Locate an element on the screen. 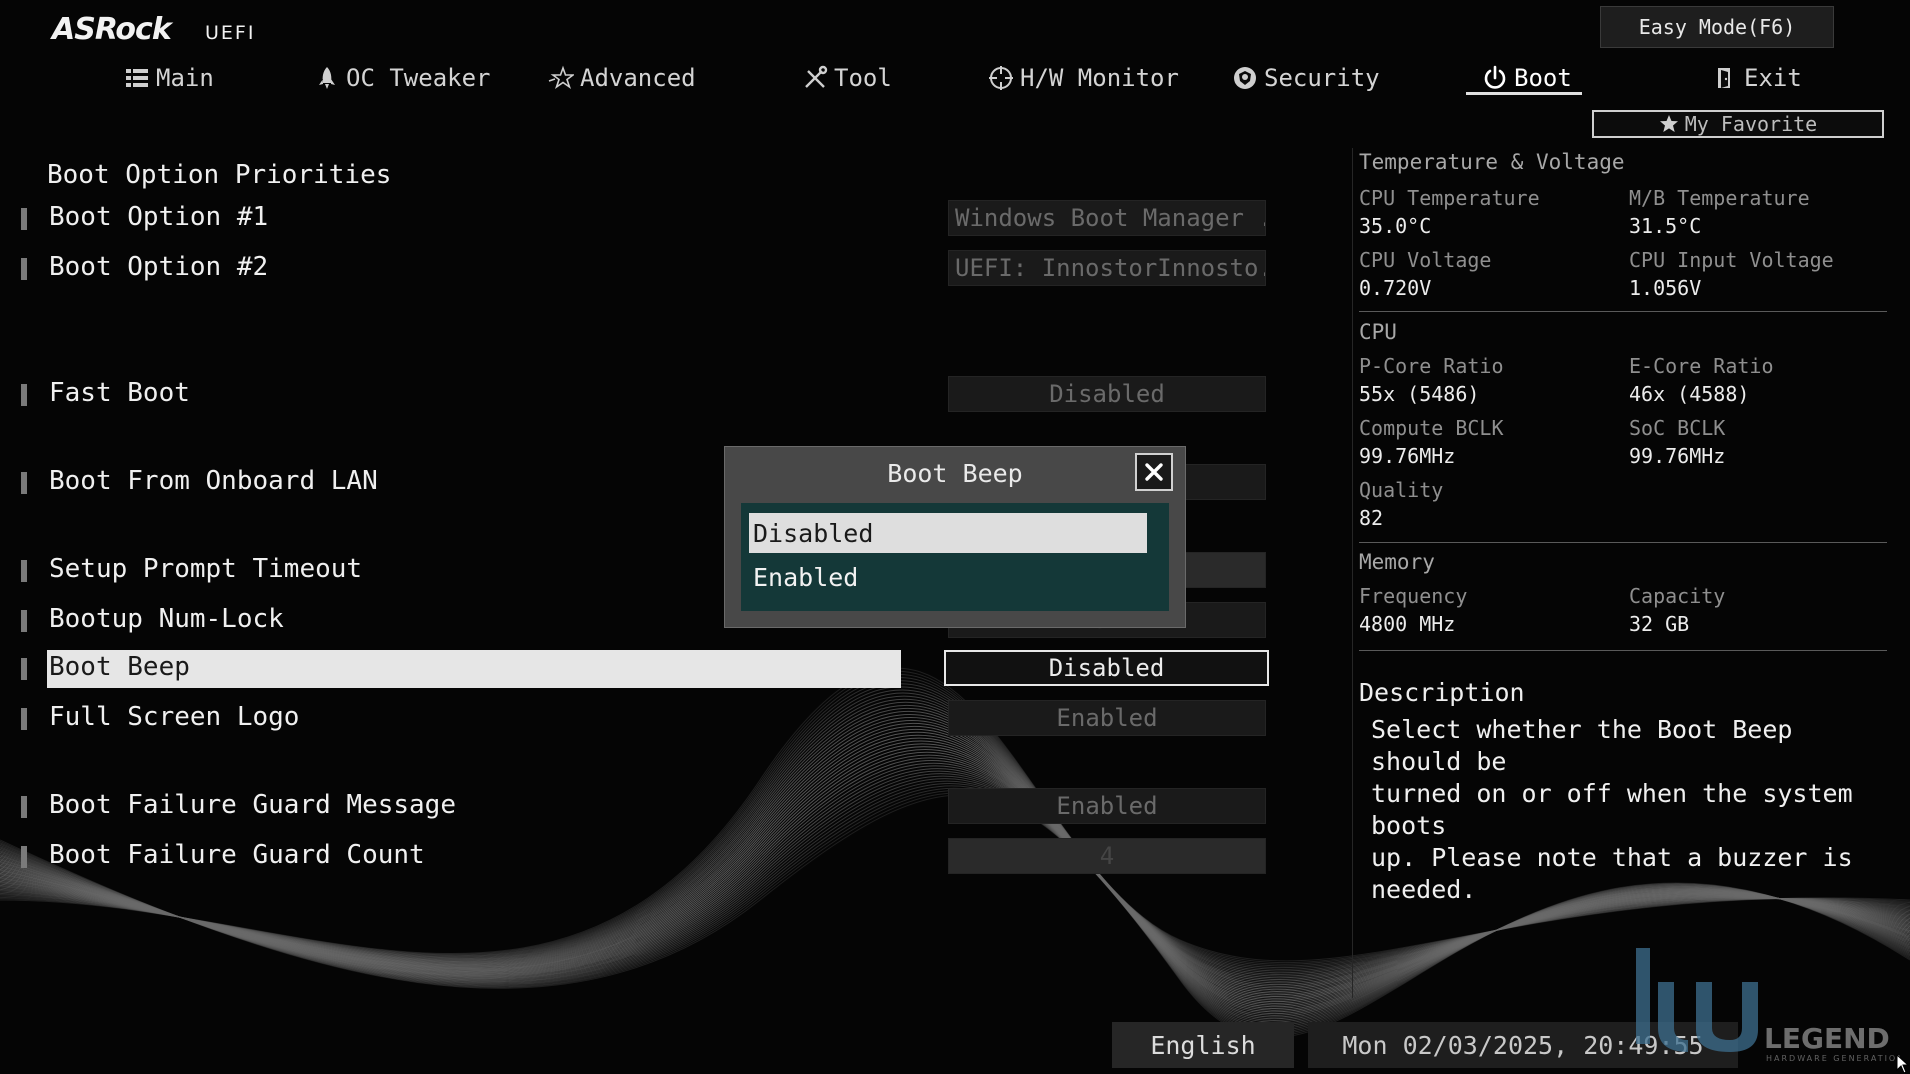 This screenshot has height=1074, width=1910. setting-label: Boot Failure Guard Count is located at coordinates (237, 855).